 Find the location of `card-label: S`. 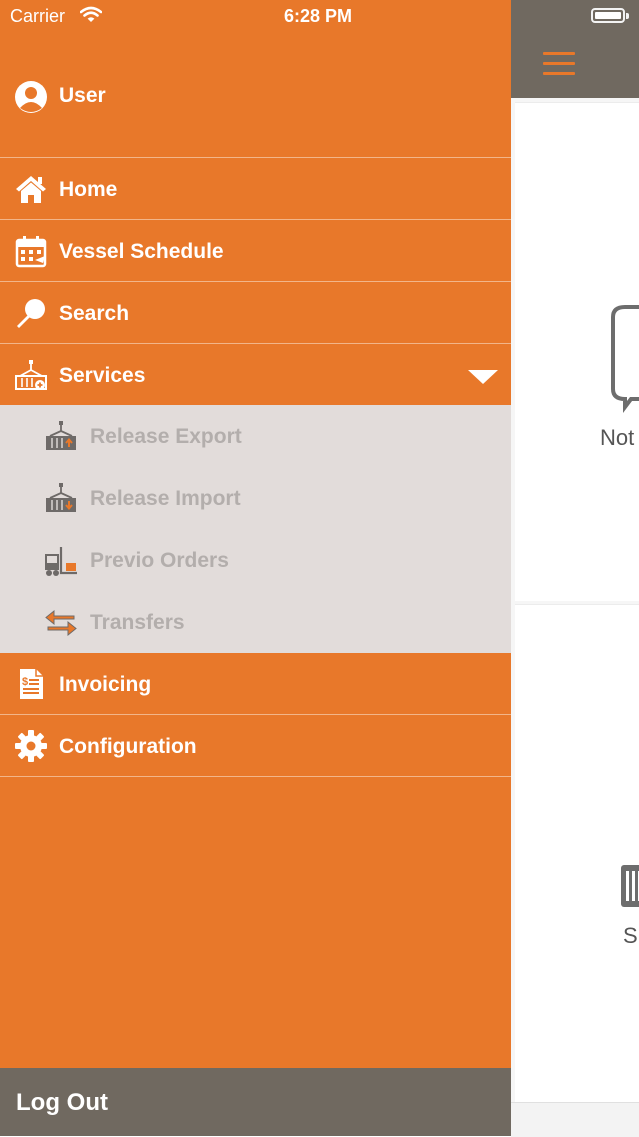

card-label: S is located at coordinates (630, 935).